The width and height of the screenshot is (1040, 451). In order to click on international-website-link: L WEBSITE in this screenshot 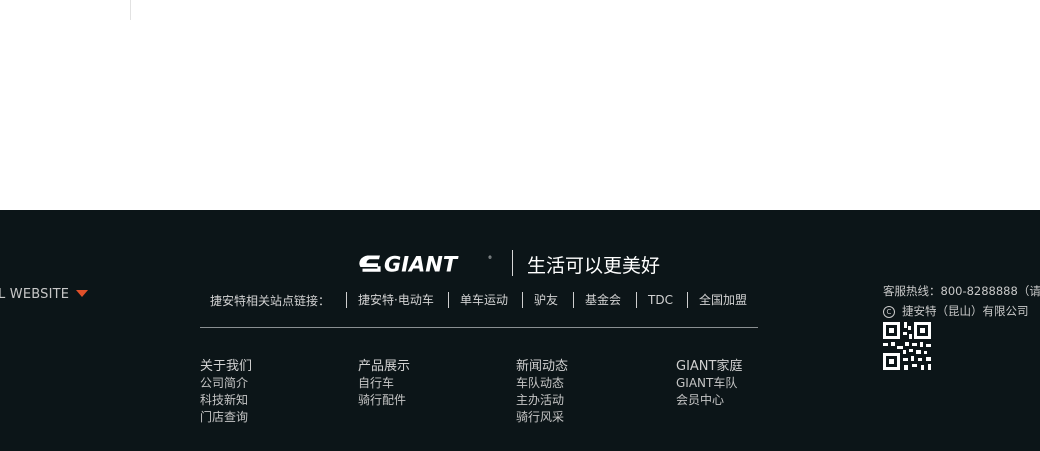, I will do `click(34, 294)`.